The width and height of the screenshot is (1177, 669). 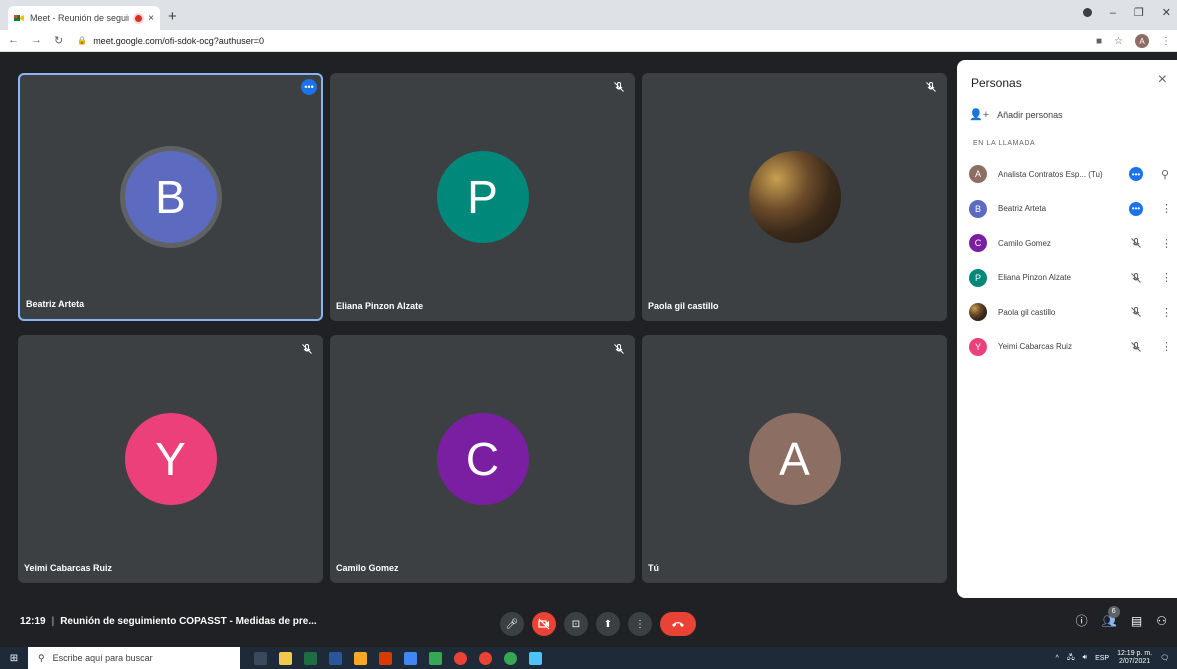 What do you see at coordinates (1070, 209) in the screenshot?
I see `participant-row: B Beatriz Arteta ••• ⋮` at bounding box center [1070, 209].